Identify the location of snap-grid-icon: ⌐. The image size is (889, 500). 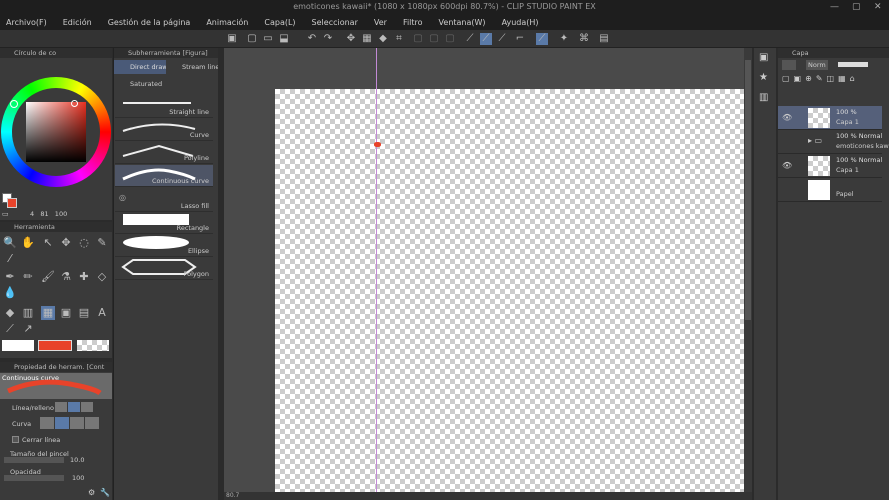
(520, 39).